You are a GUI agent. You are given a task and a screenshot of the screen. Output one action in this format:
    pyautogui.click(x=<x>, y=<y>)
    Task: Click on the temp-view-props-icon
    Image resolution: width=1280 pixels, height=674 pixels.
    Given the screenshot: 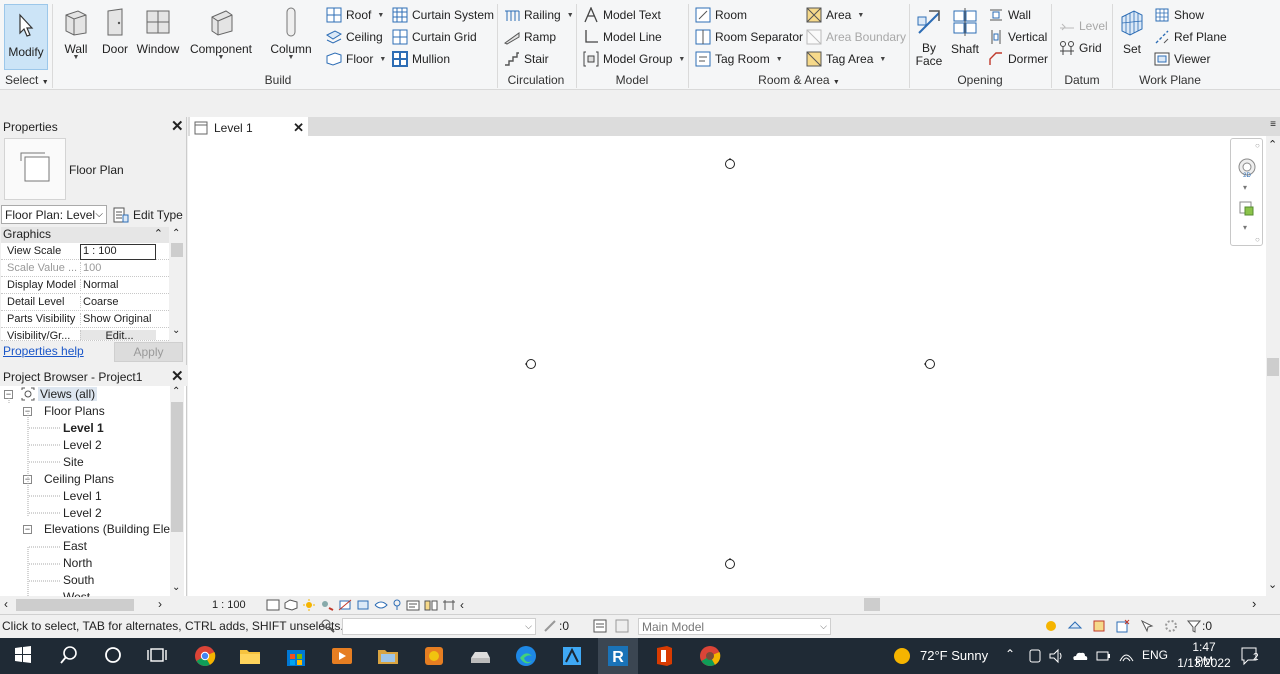 What is the action you would take?
    pyautogui.click(x=413, y=605)
    